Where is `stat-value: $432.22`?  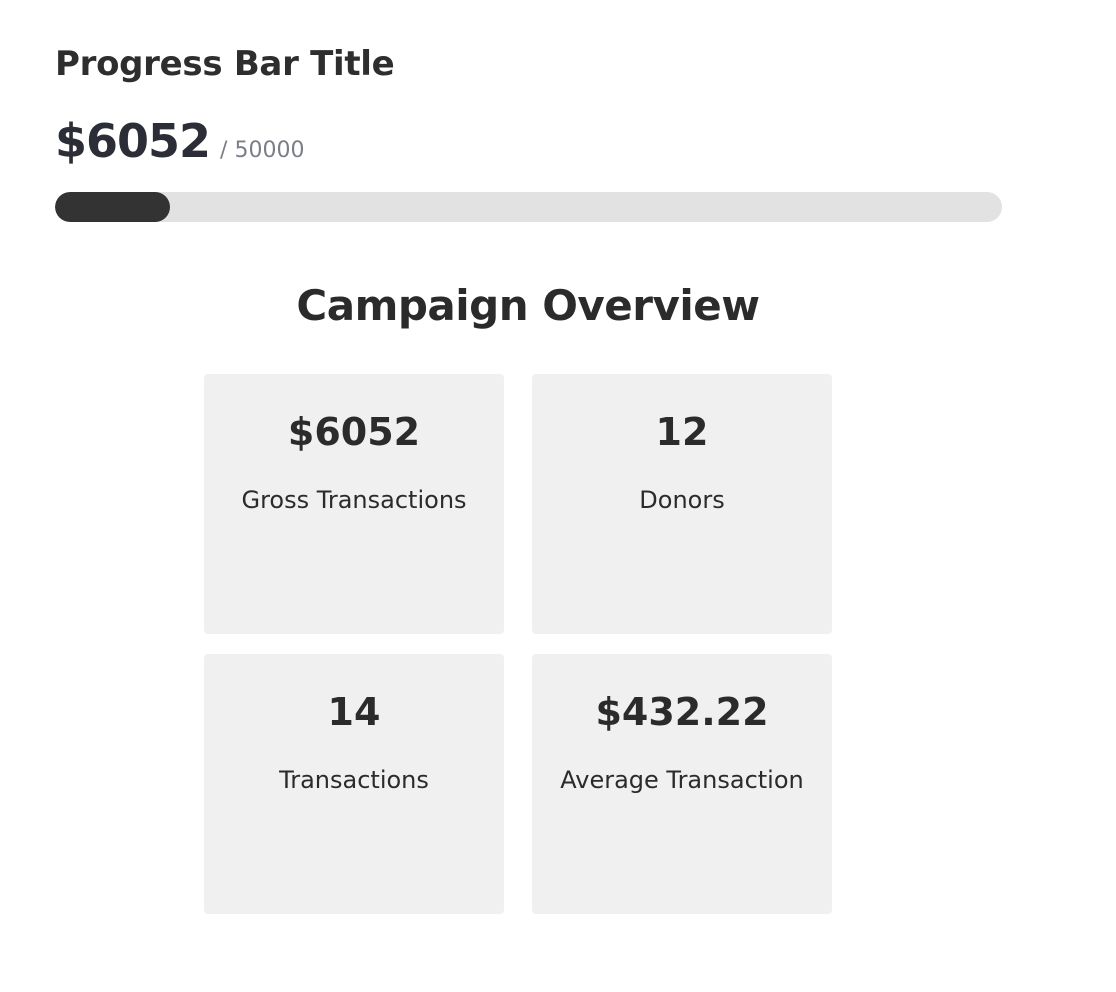 stat-value: $432.22 is located at coordinates (682, 712).